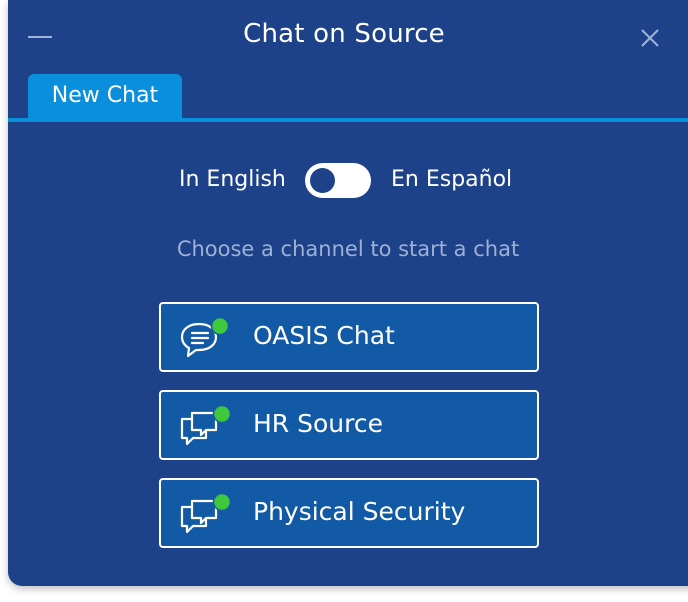  I want to click on channel-label: HR Source, so click(318, 423).